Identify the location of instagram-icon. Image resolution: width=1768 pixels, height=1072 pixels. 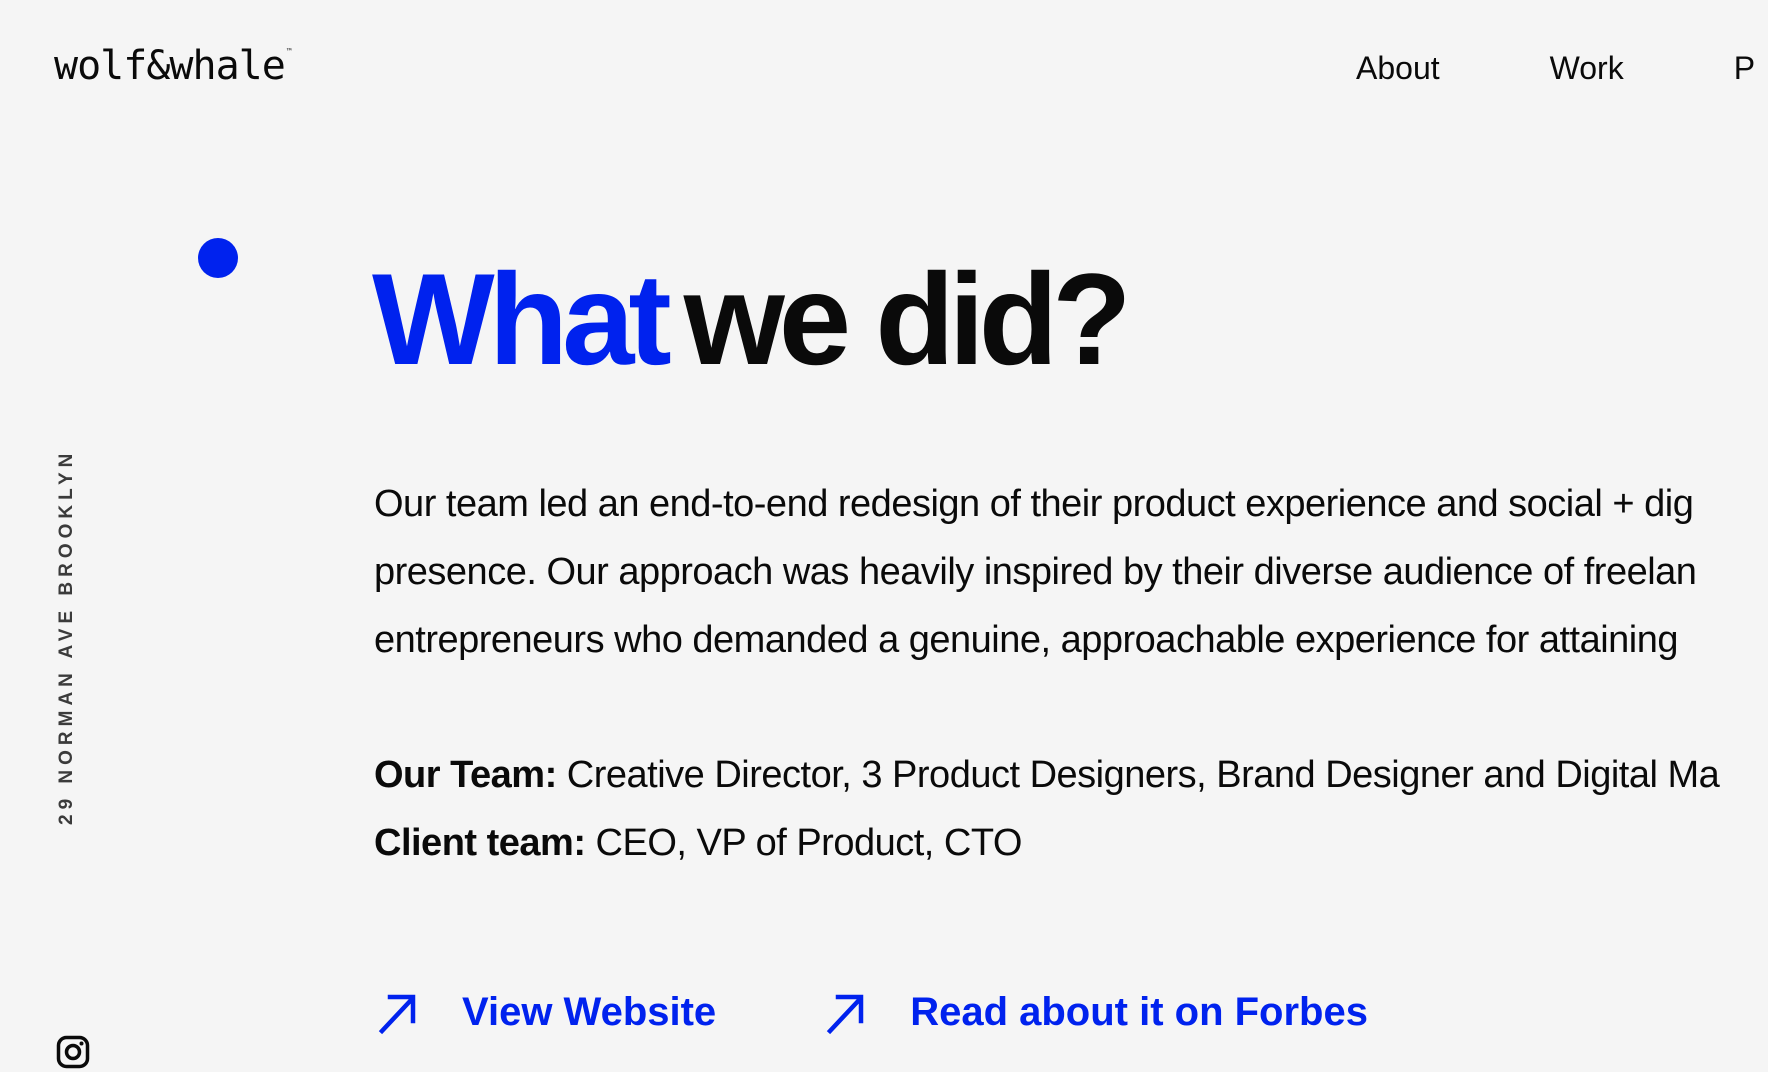
(73, 1052).